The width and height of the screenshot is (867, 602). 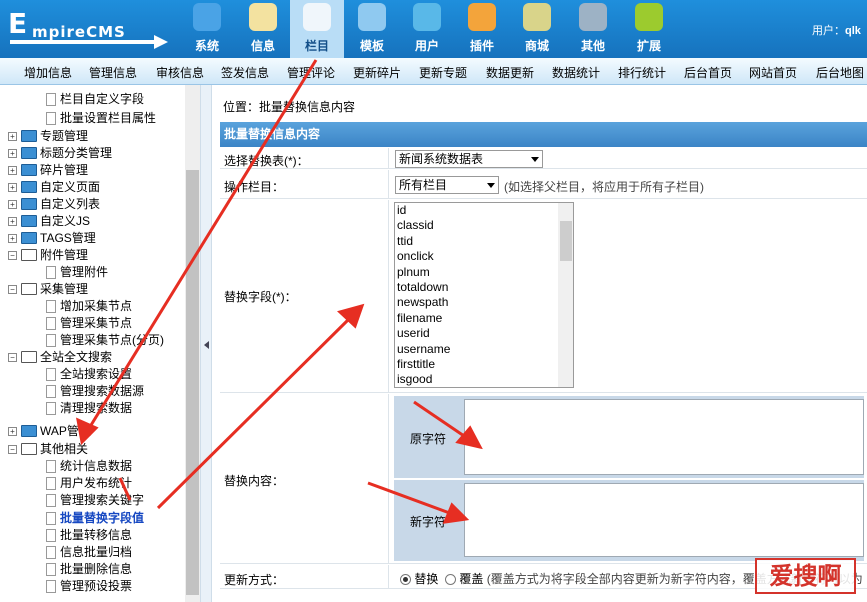 I want to click on menu-item: 管理评论, so click(x=311, y=72).